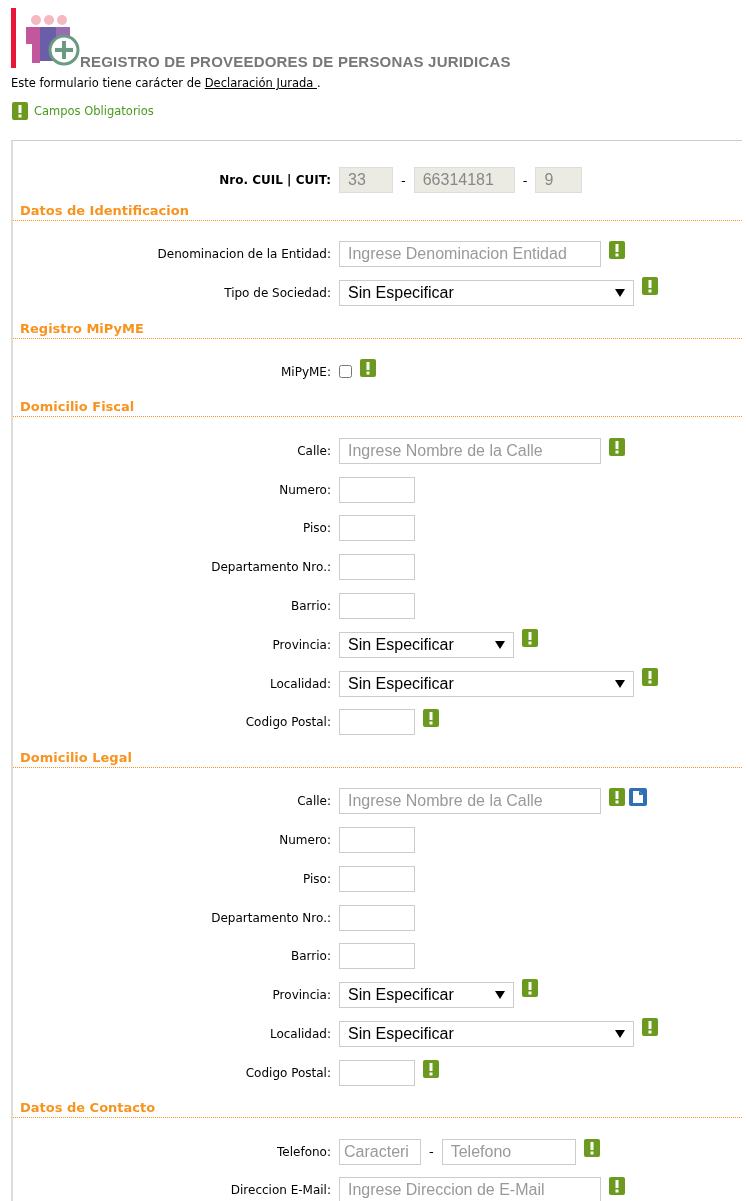 This screenshot has width=748, height=1201. I want to click on field-label: Telefono:, so click(304, 1151).